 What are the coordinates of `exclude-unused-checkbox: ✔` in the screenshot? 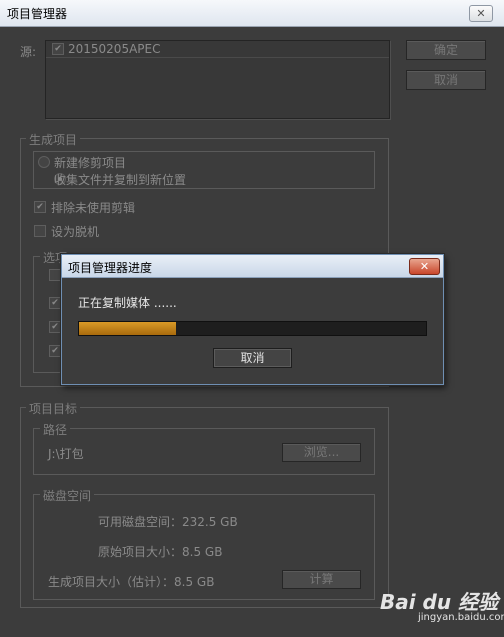 It's located at (40, 207).